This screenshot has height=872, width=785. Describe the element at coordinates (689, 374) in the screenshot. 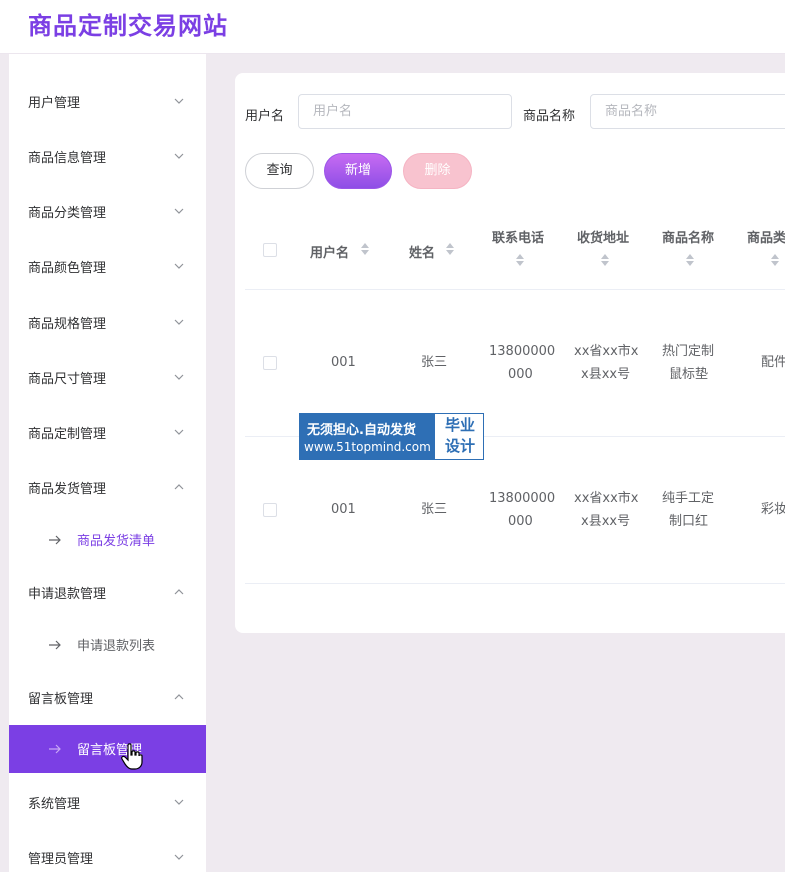

I see `cell-product-name: 鼠标垫` at that location.